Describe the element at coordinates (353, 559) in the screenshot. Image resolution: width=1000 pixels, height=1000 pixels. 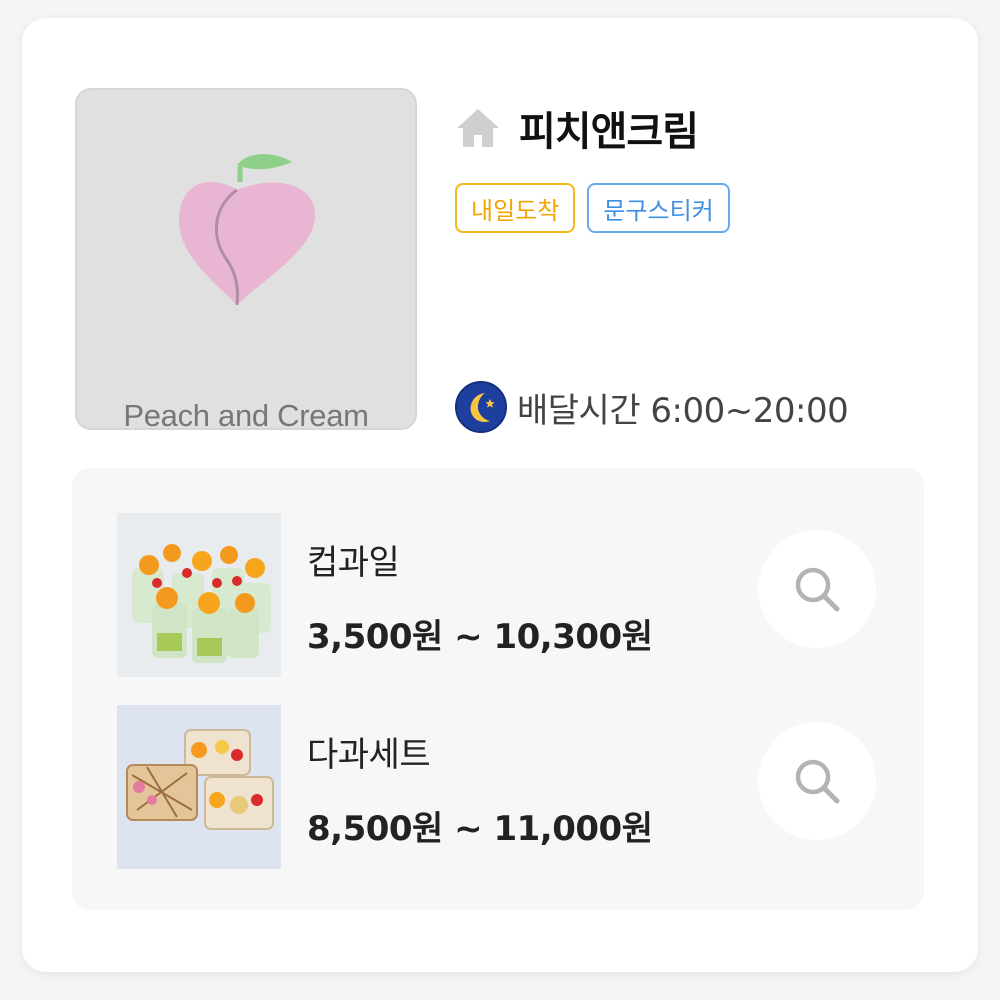
I see `product-name: 컵과일` at that location.